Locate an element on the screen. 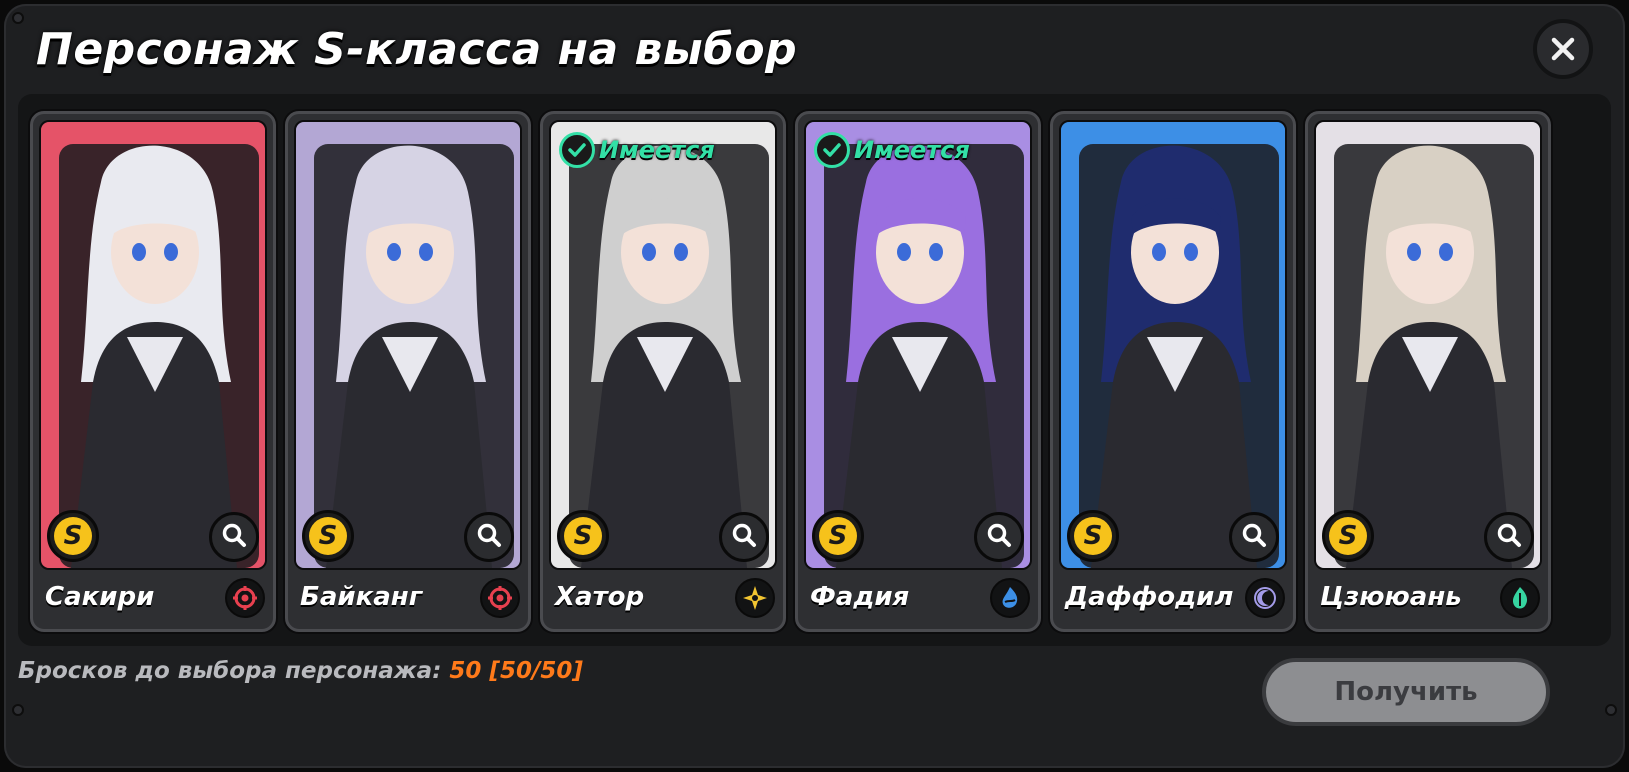  water-flame-icon is located at coordinates (1010, 598).